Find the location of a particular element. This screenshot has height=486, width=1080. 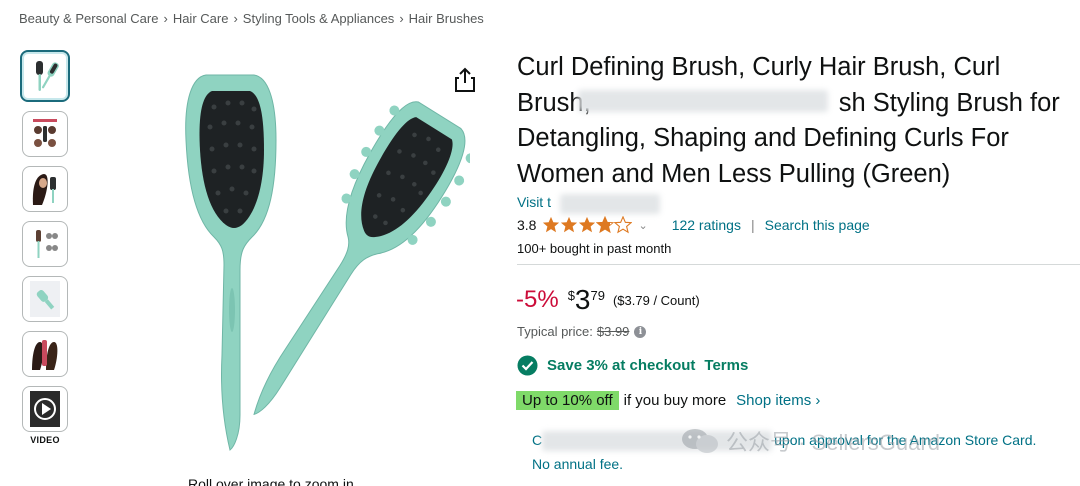

title-line-2-end: sh Styling Brush for is located at coordinates (949, 102).